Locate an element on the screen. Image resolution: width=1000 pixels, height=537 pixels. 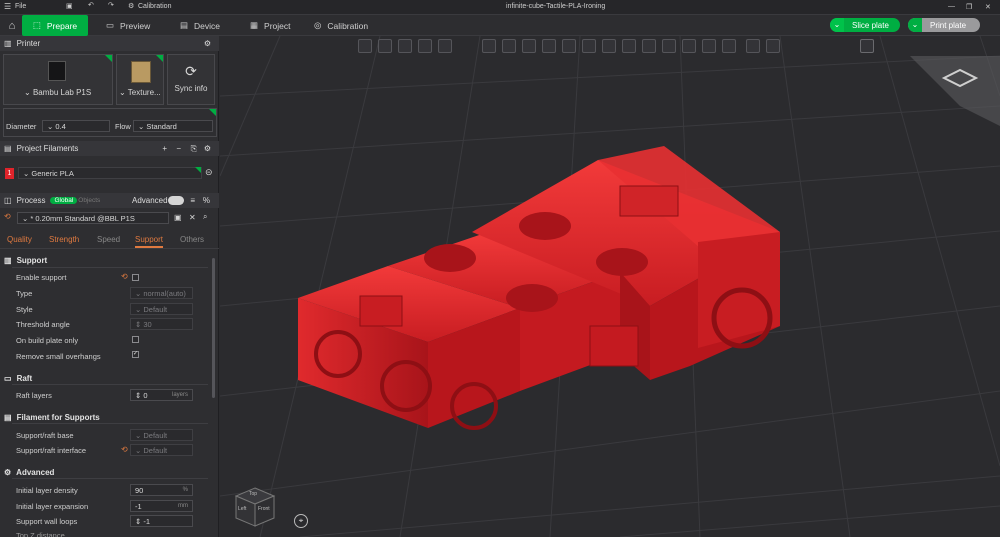
calibration-menu: Calibration is located at coordinates (154, 6).